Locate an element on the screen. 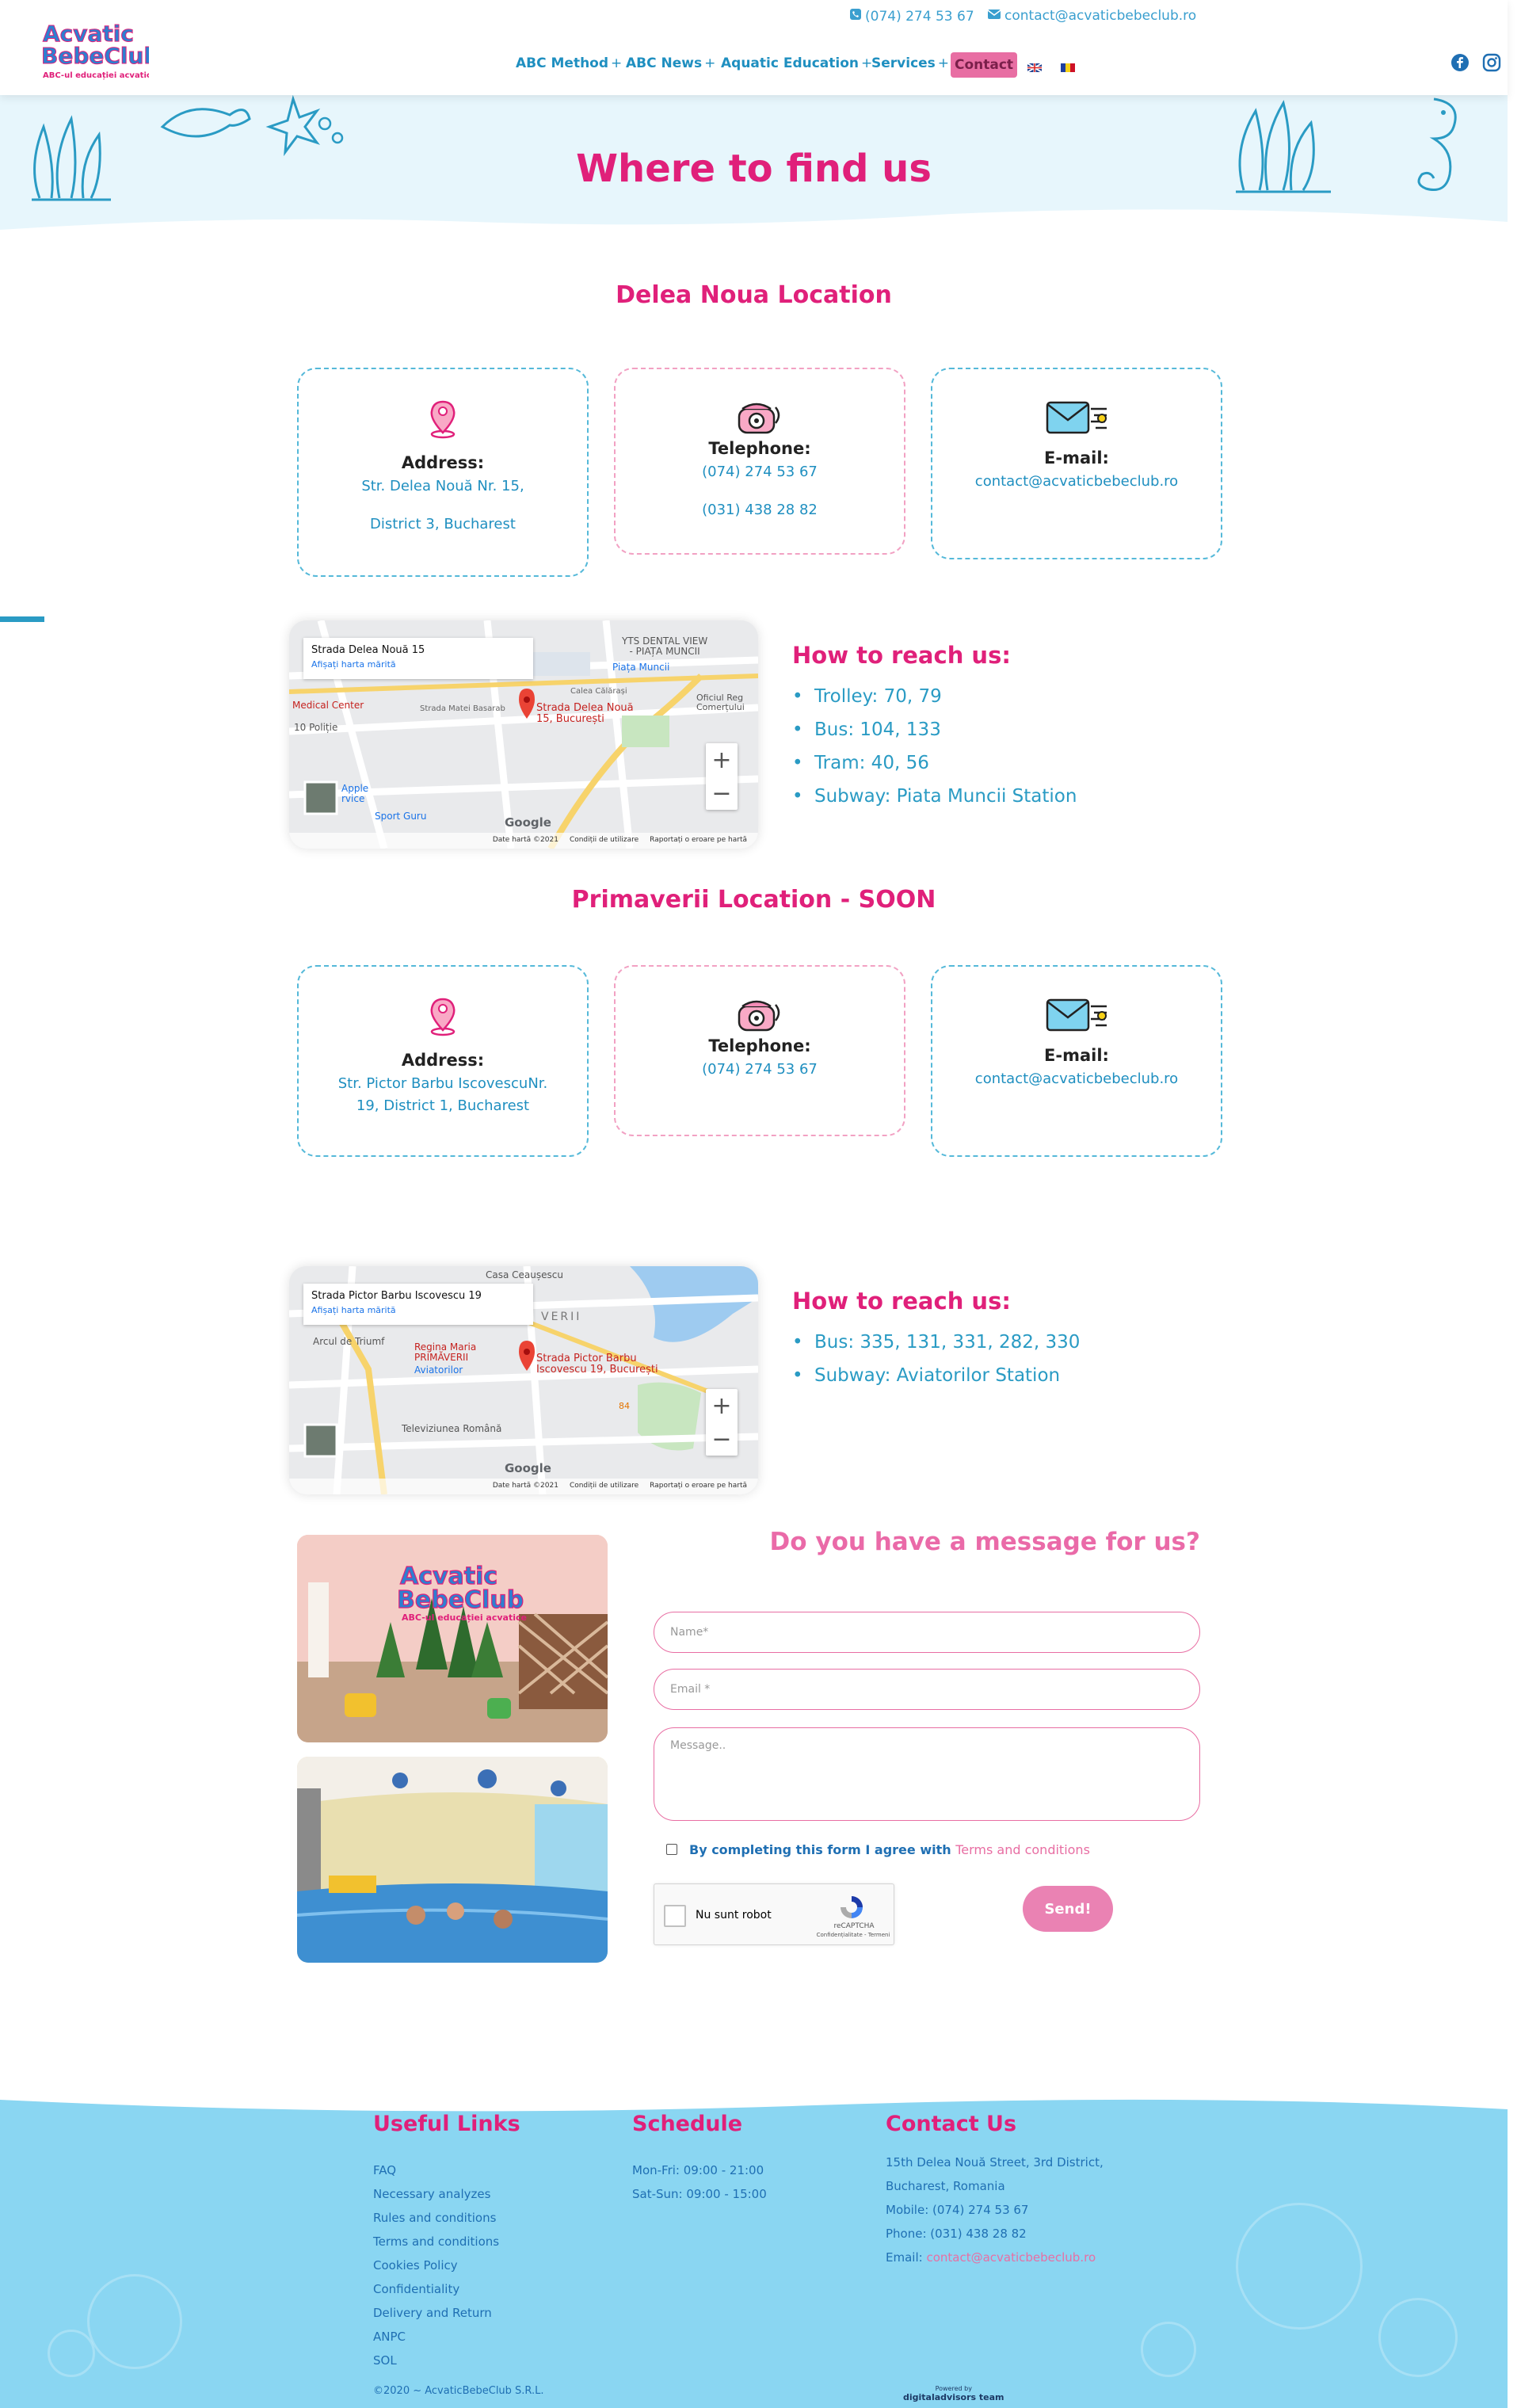 Image resolution: width=1521 pixels, height=2408 pixels. location-pin-icon is located at coordinates (443, 419).